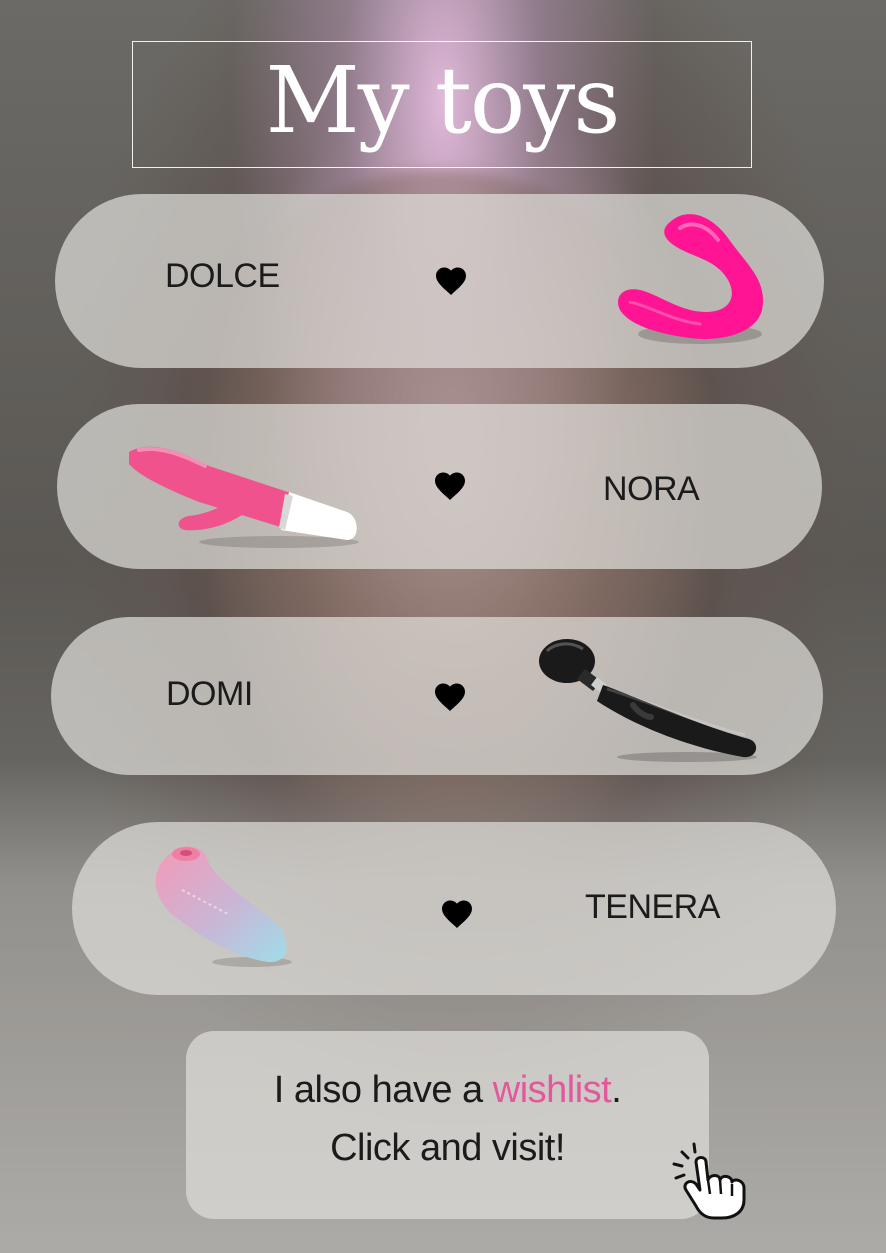 The height and width of the screenshot is (1253, 886). Describe the element at coordinates (222, 276) in the screenshot. I see `toy-name-dolce: DOLCE` at that location.